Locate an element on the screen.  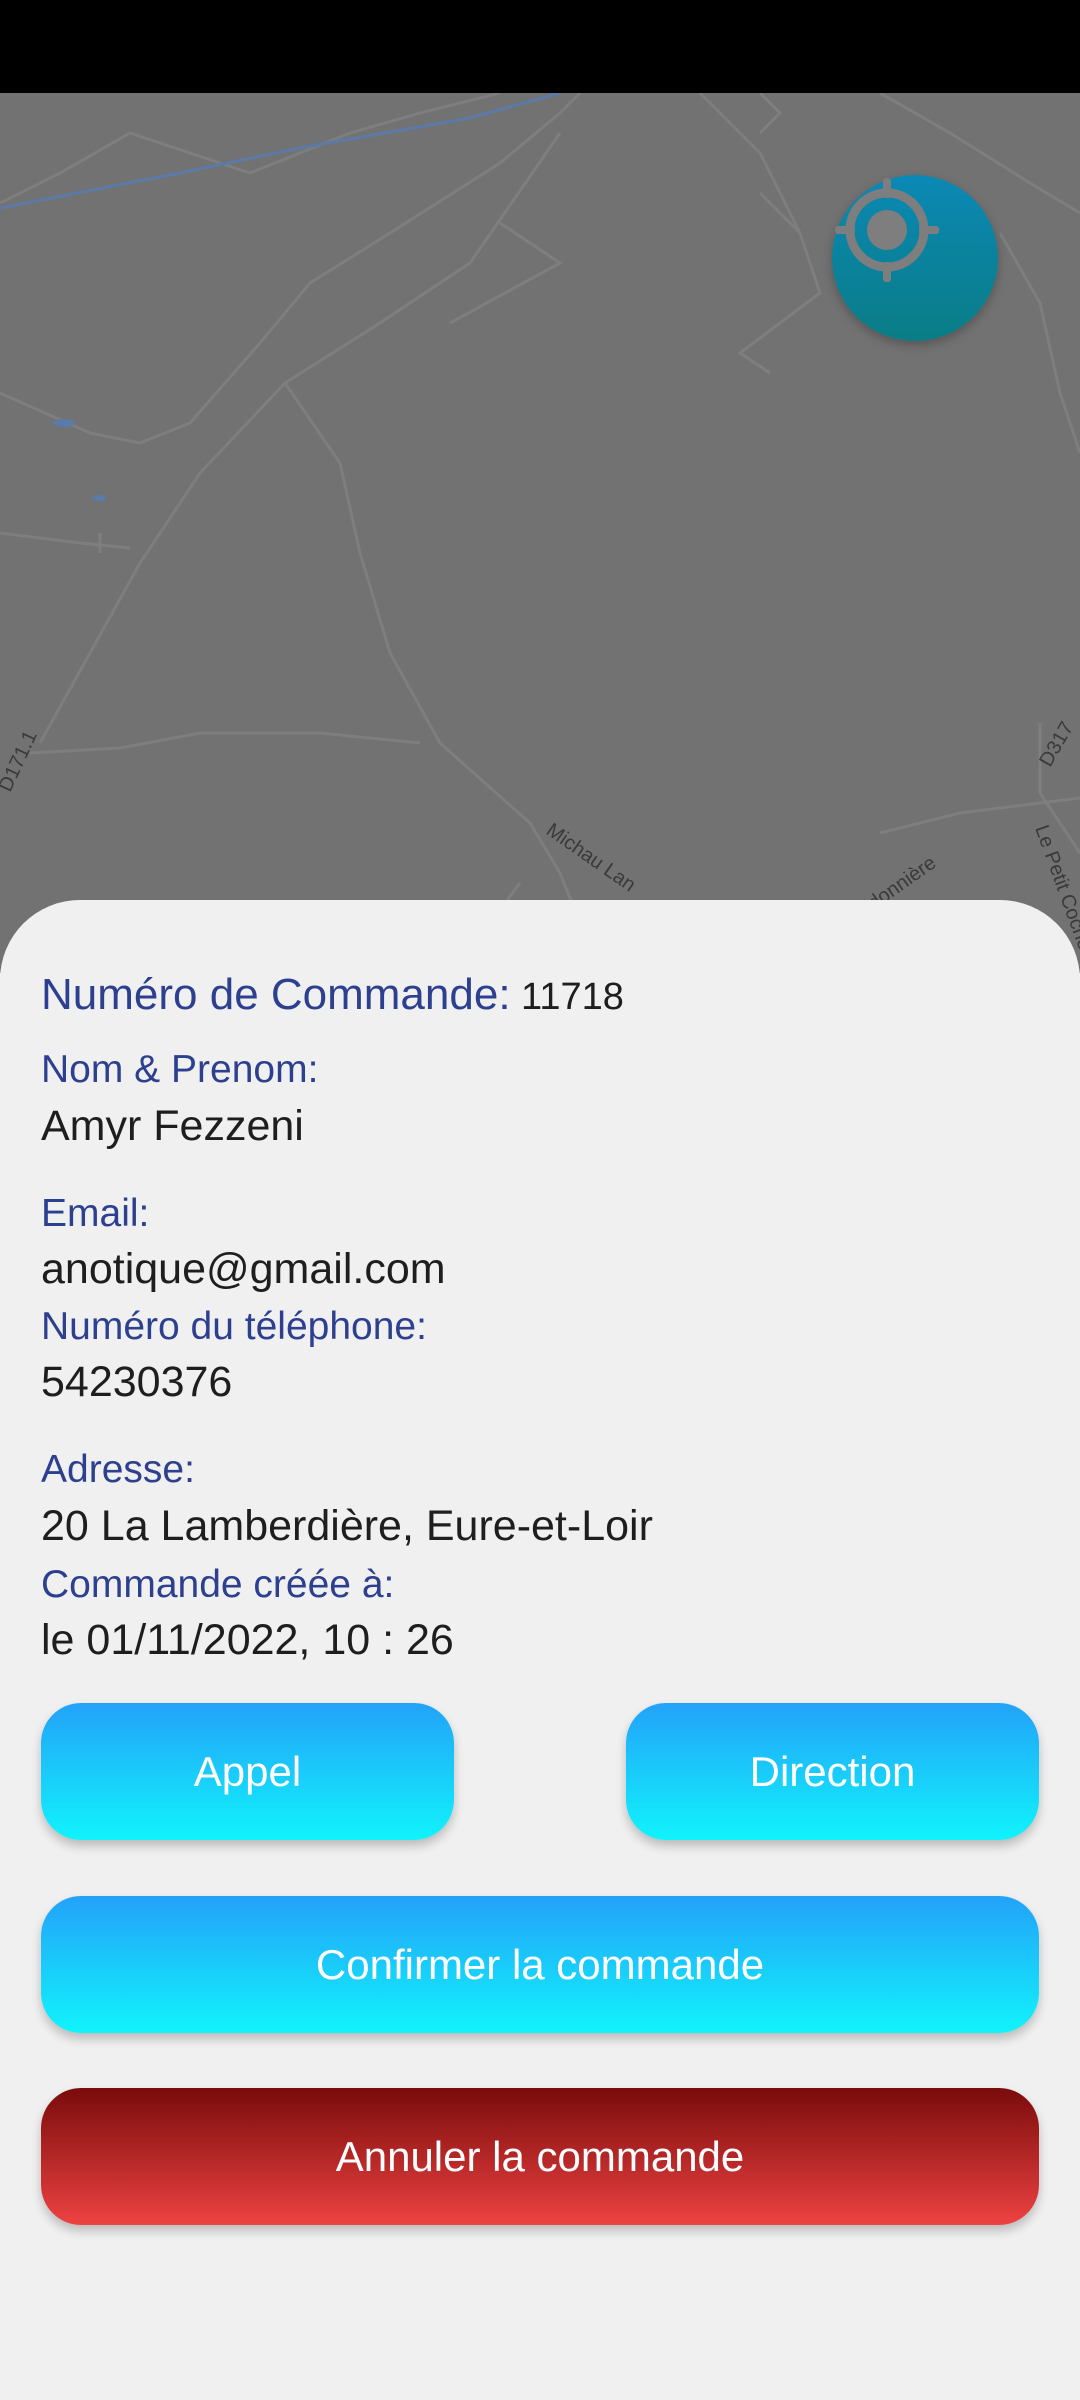
order-number-value: 11718 is located at coordinates (572, 997).